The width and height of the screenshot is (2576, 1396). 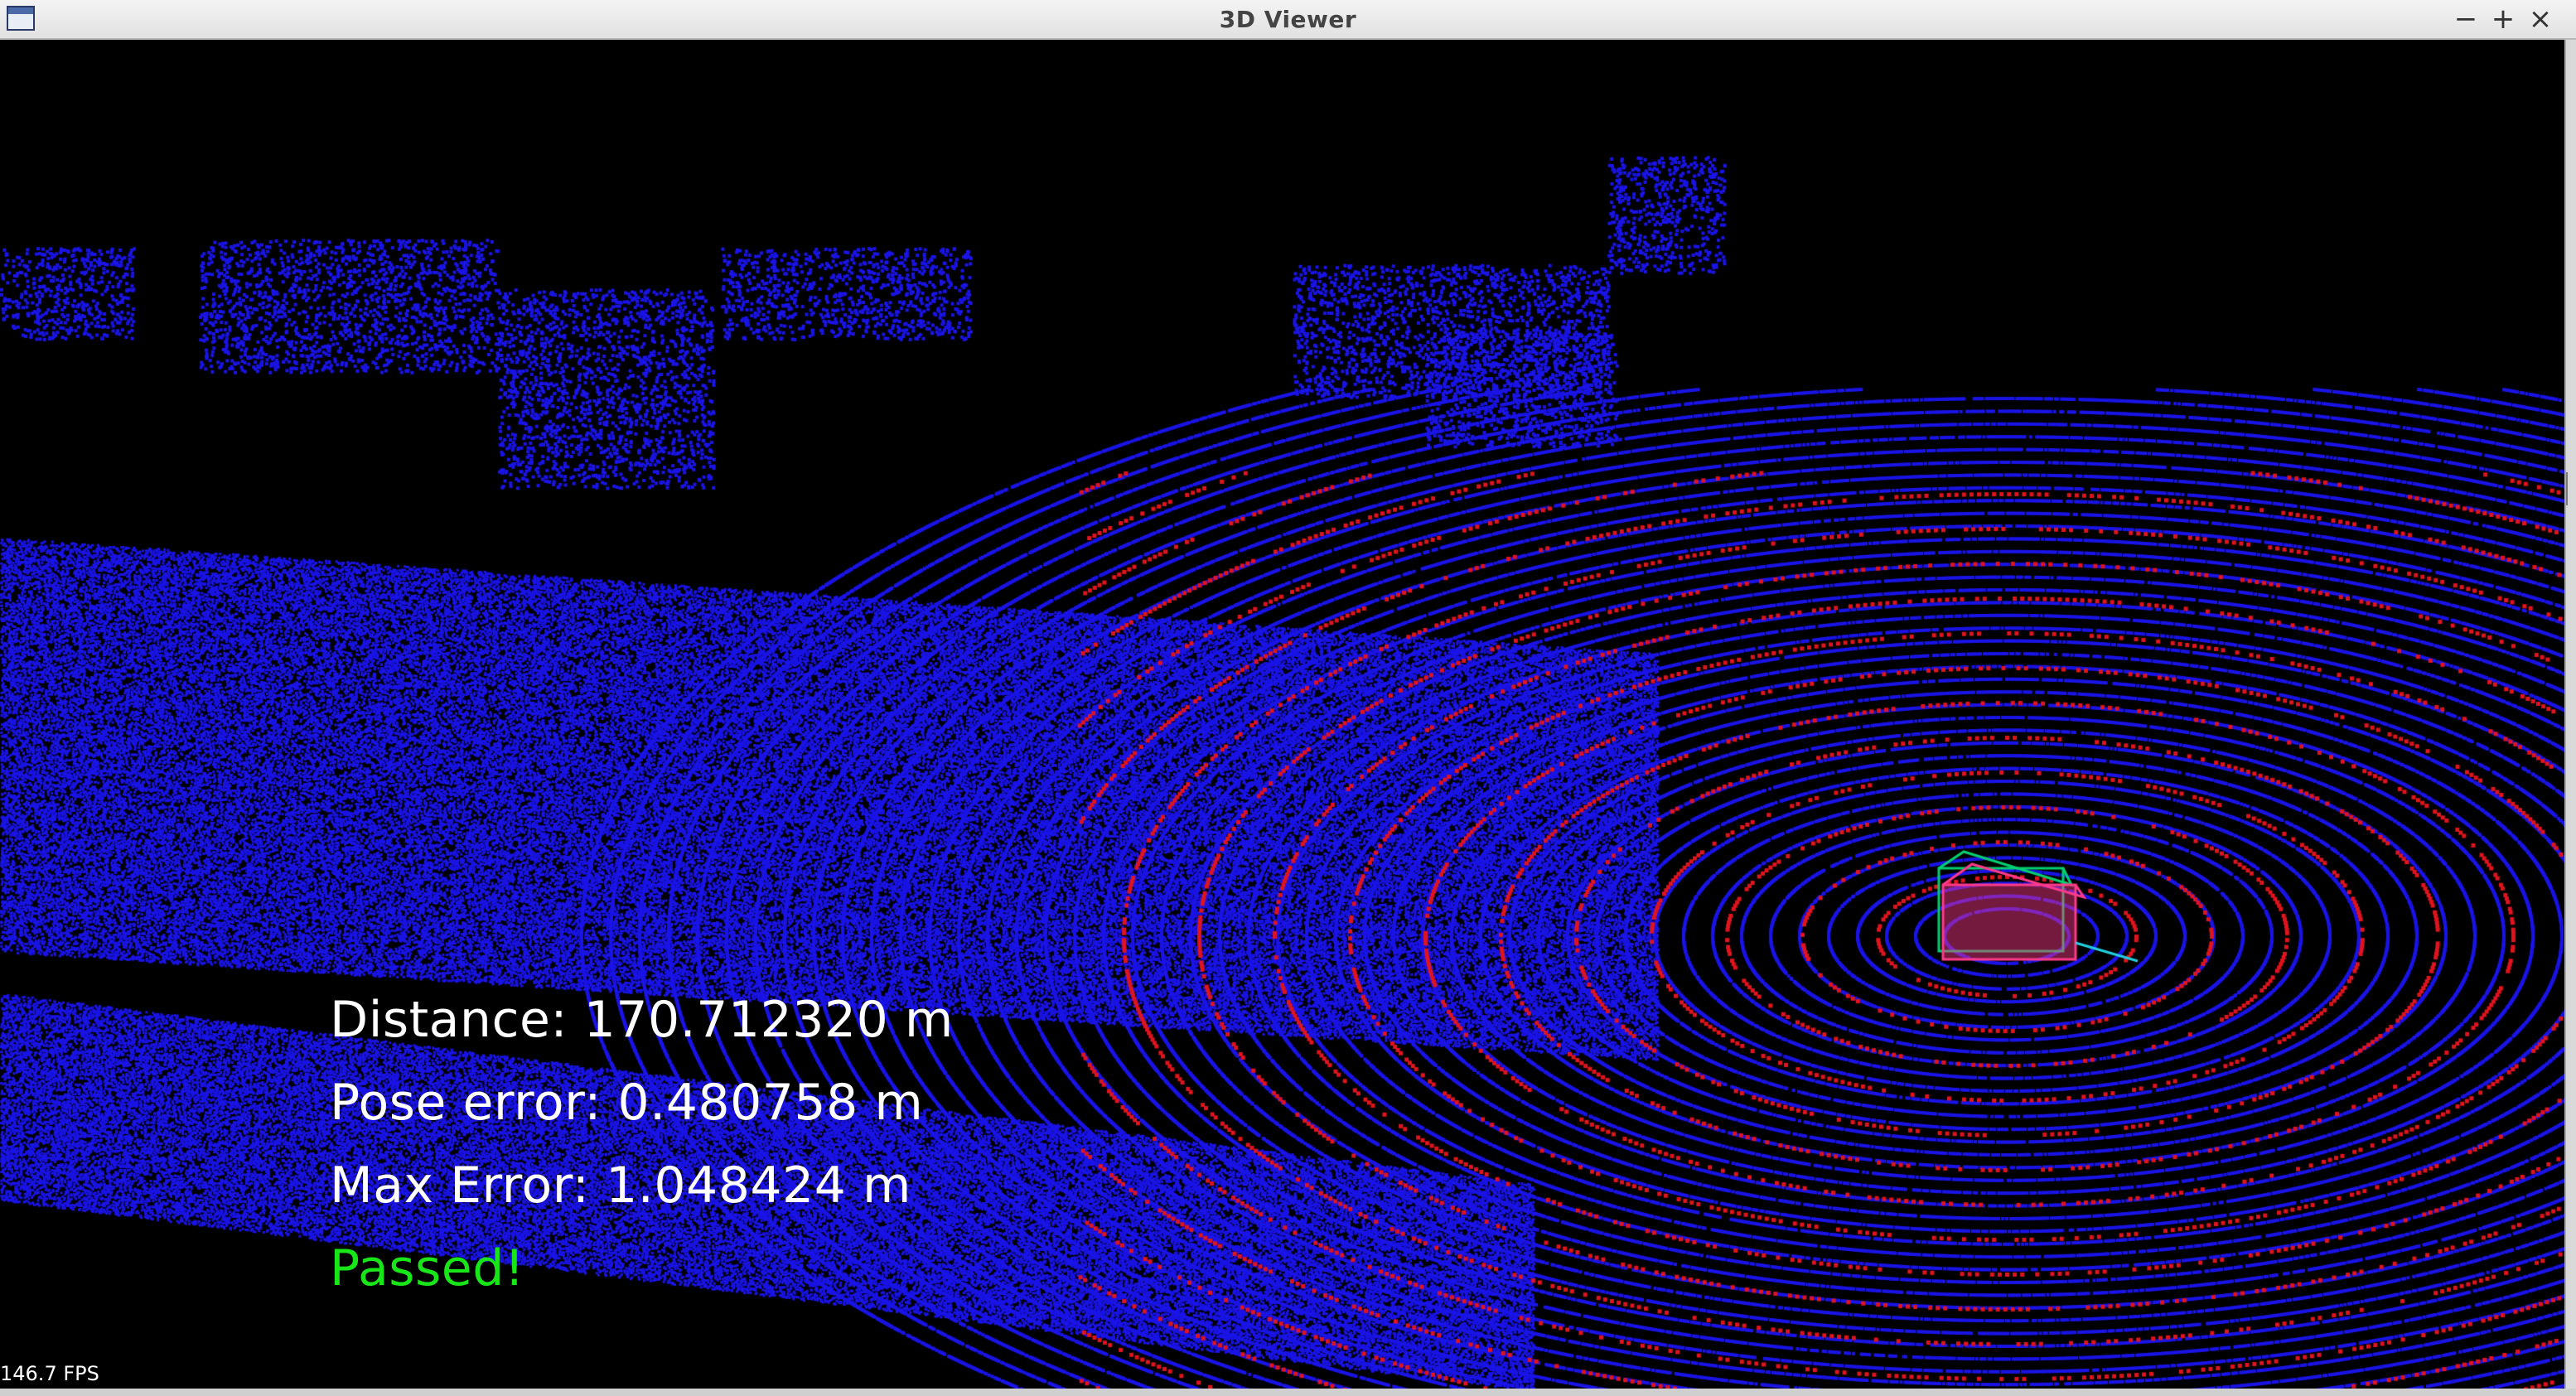 What do you see at coordinates (2503, 19) in the screenshot?
I see `maximize-icon: +` at bounding box center [2503, 19].